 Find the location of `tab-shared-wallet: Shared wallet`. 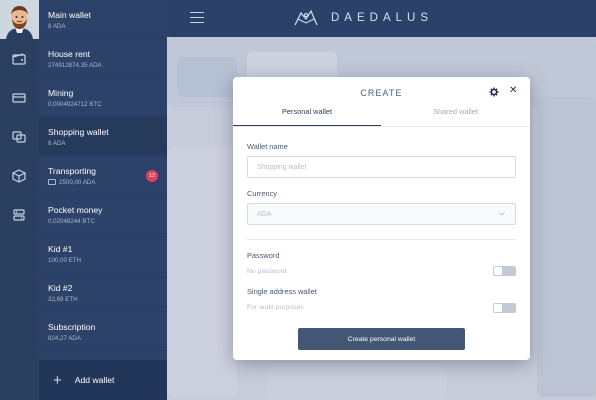

tab-shared-wallet: Shared wallet is located at coordinates (455, 116).